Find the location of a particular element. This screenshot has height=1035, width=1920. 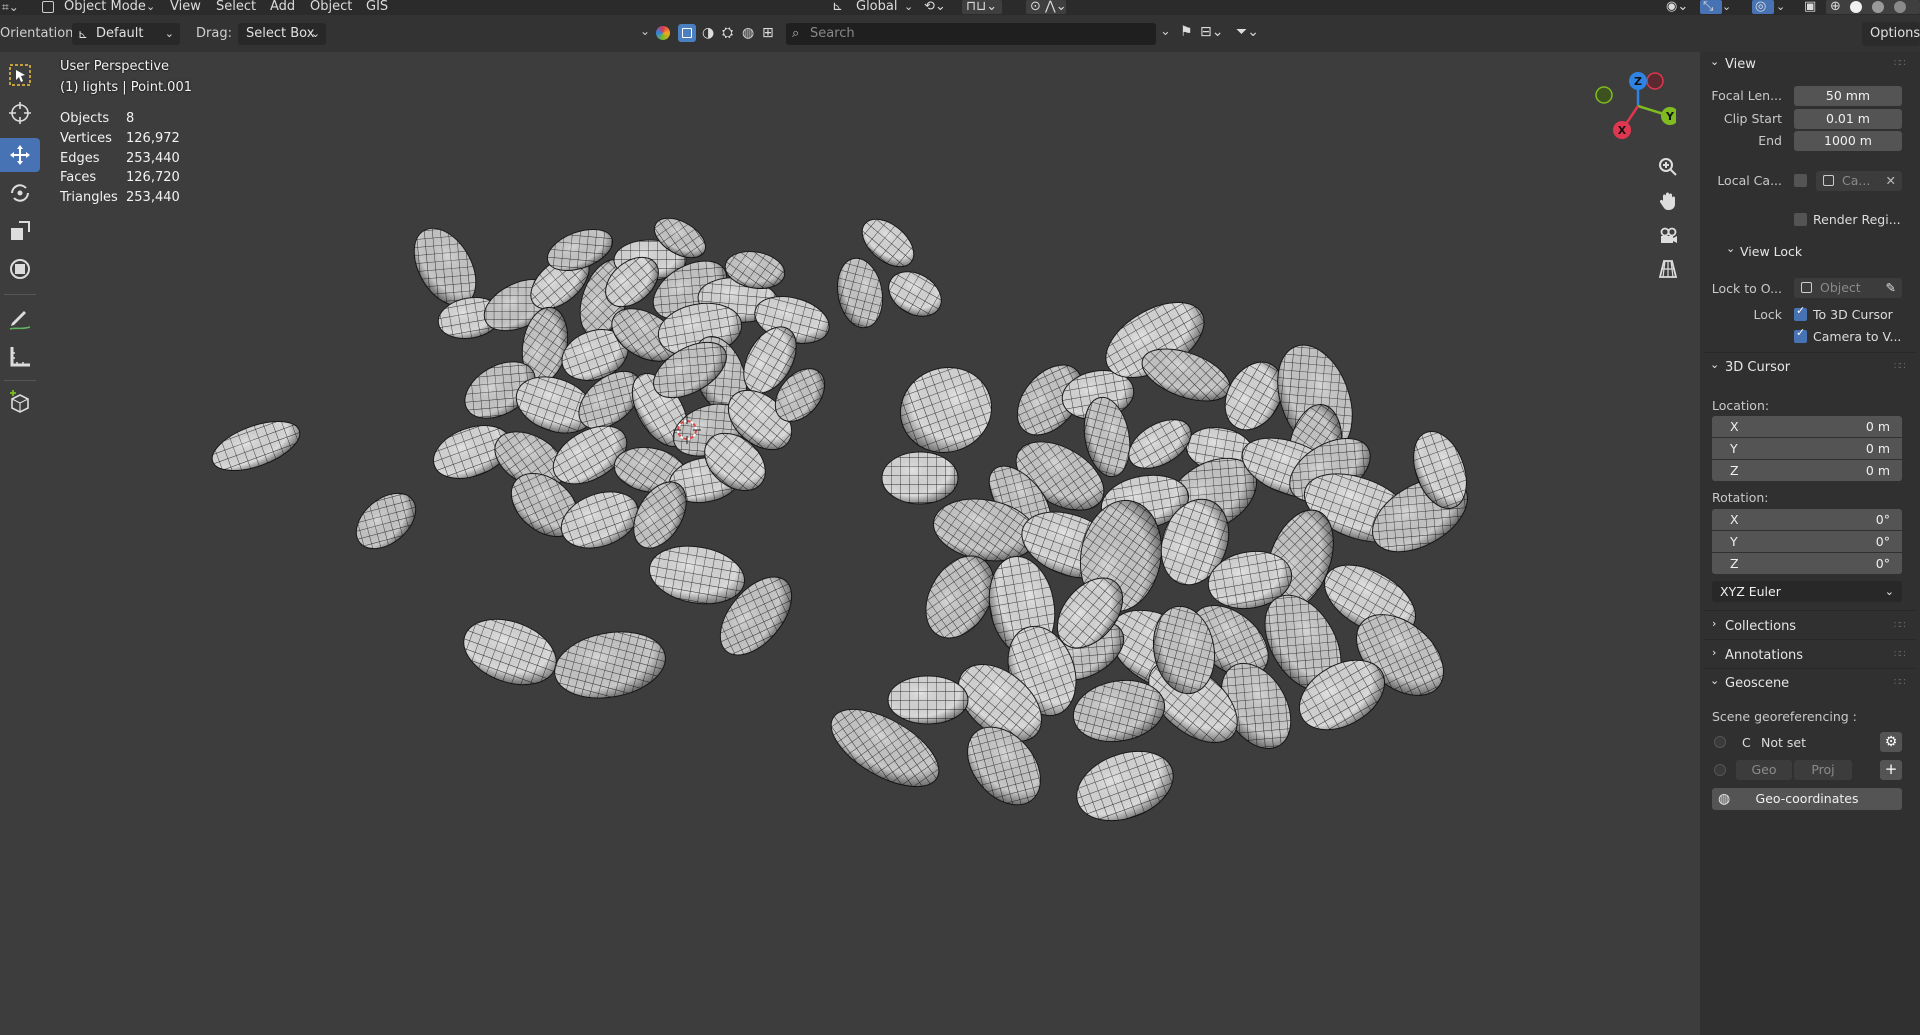

stat-value: 126,720 is located at coordinates (153, 177).